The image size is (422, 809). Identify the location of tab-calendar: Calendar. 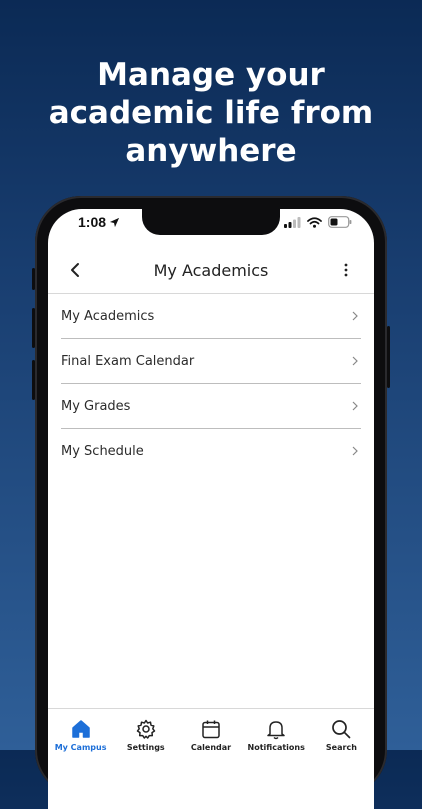
(210, 739).